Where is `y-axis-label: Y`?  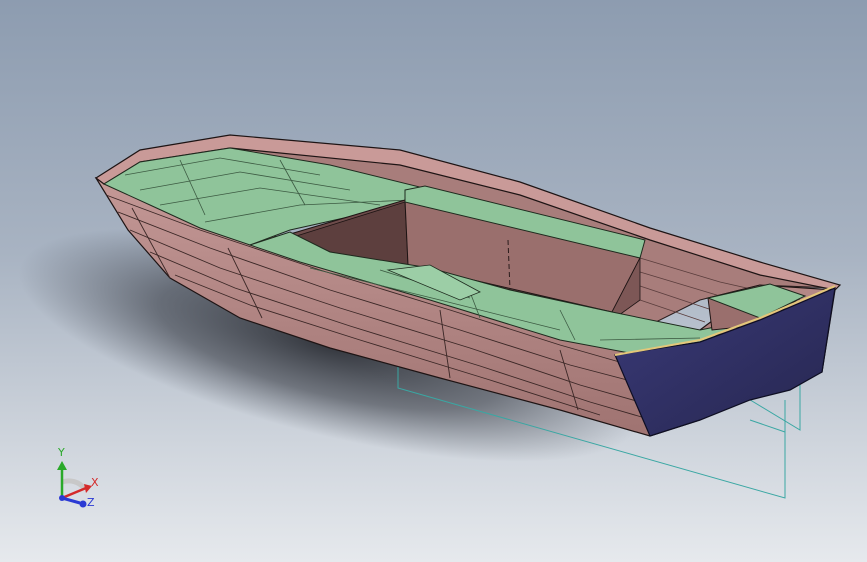
y-axis-label: Y is located at coordinates (61, 452).